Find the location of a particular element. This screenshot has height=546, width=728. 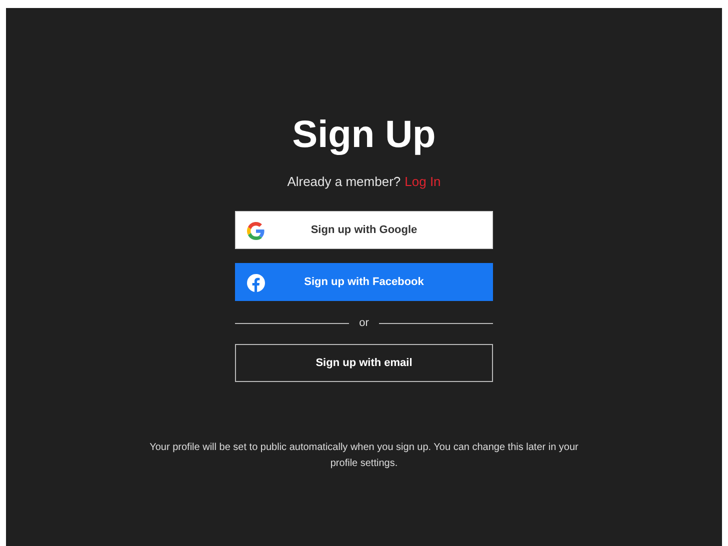

or-divider-label: or is located at coordinates (364, 323).